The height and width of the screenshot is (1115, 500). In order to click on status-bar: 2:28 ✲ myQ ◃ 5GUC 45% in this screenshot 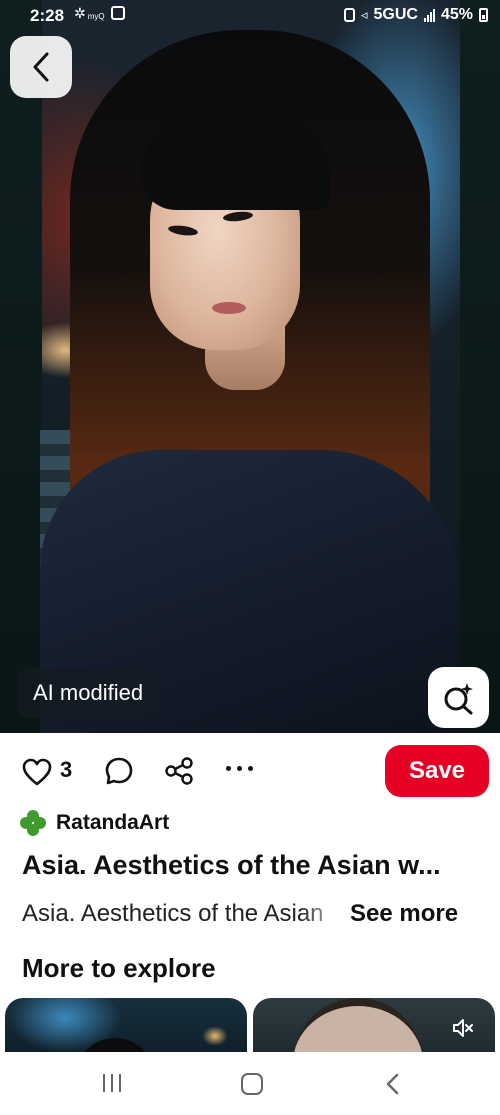, I will do `click(250, 17)`.